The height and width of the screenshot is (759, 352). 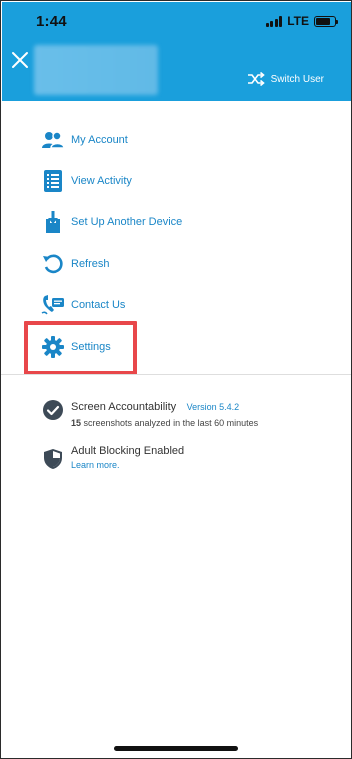 I want to click on user-name-redacted, so click(x=96, y=70).